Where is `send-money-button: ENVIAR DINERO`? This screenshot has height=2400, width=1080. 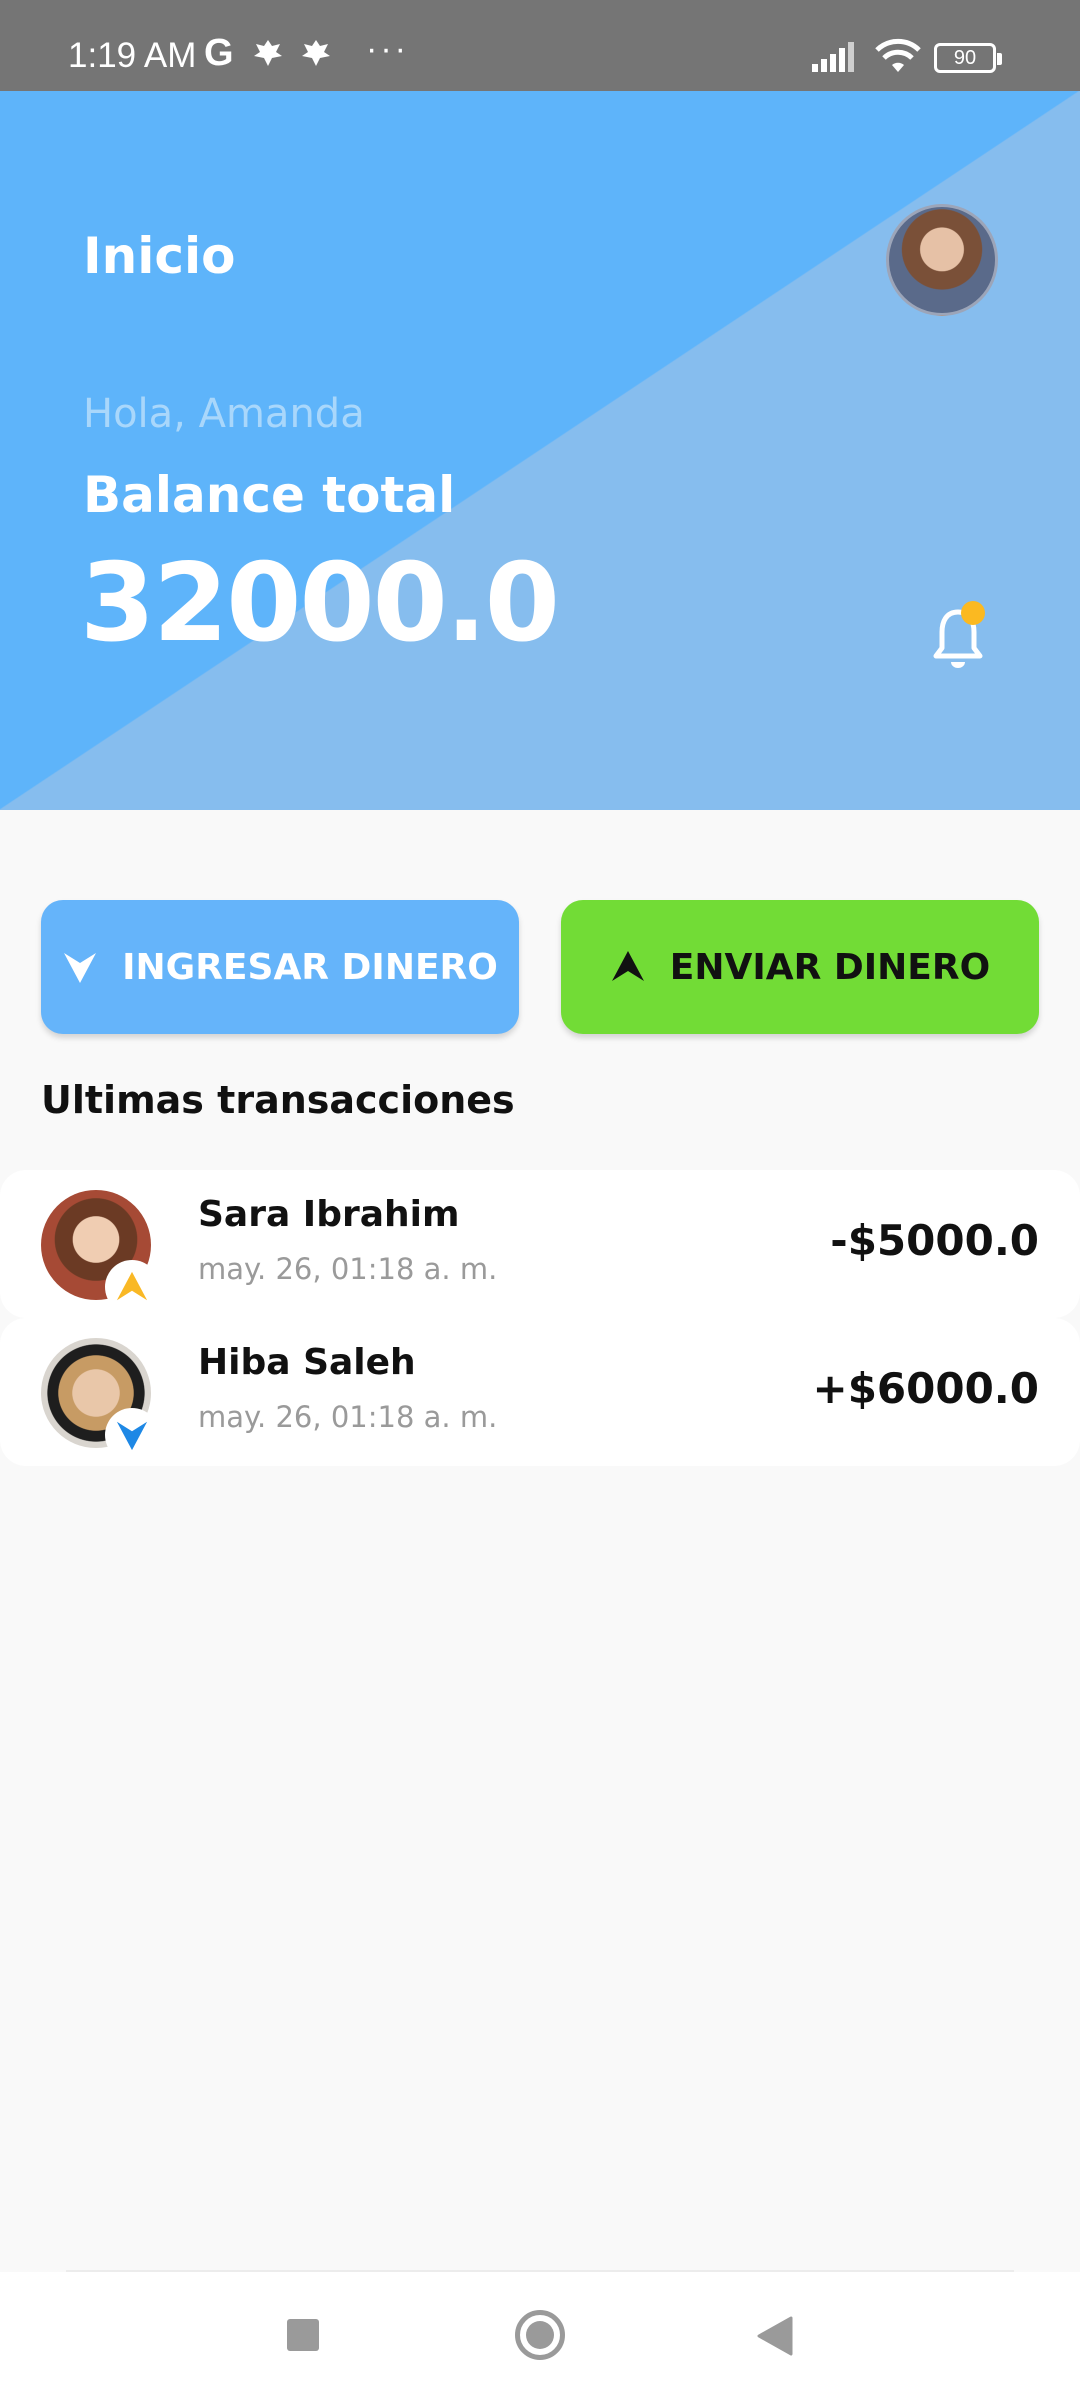 send-money-button: ENVIAR DINERO is located at coordinates (800, 967).